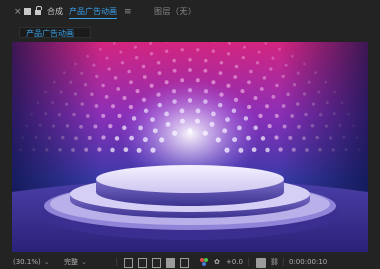  I want to click on composition-panel-header: × 合成 产品广告动画 ≡ 图层（无）, so click(190, 12).